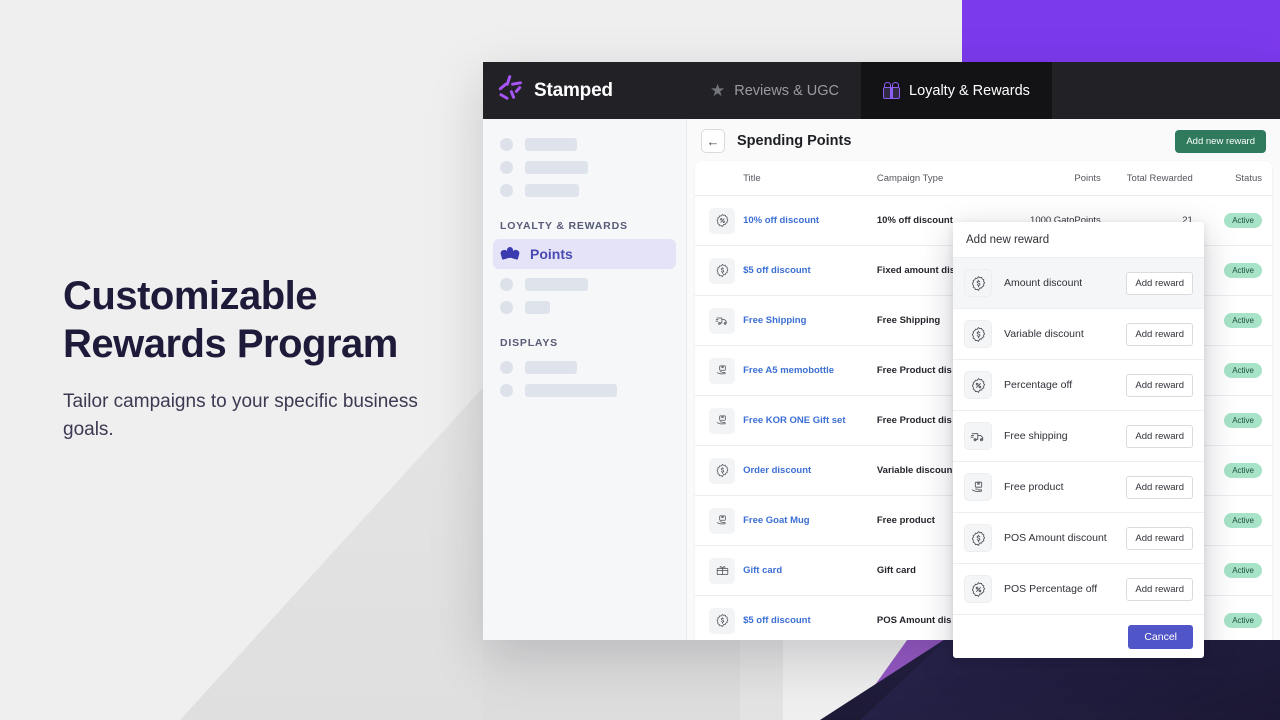 Image resolution: width=1280 pixels, height=720 pixels. I want to click on modal-reward-row: Amount discount Add reward, so click(1078, 282).